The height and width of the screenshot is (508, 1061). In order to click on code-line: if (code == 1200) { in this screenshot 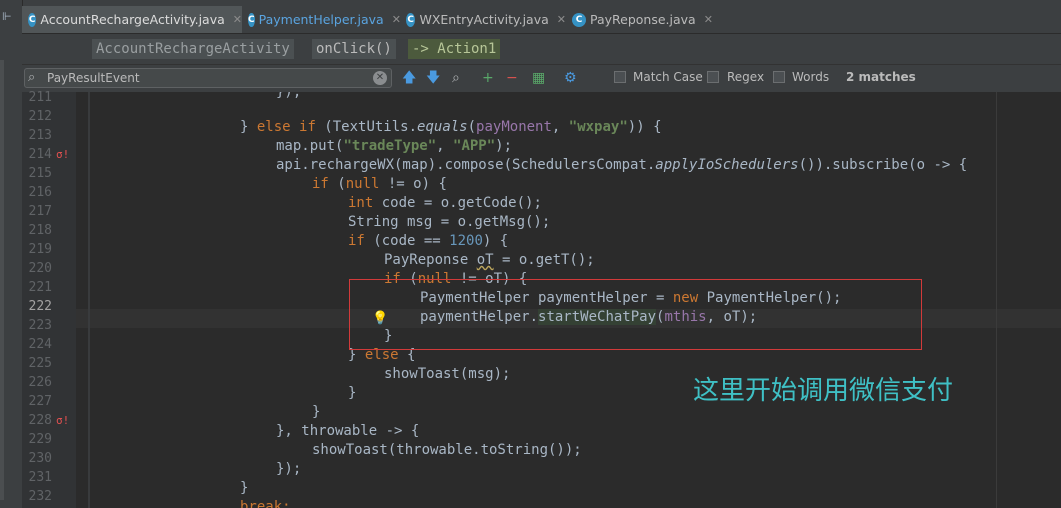, I will do `click(428, 241)`.